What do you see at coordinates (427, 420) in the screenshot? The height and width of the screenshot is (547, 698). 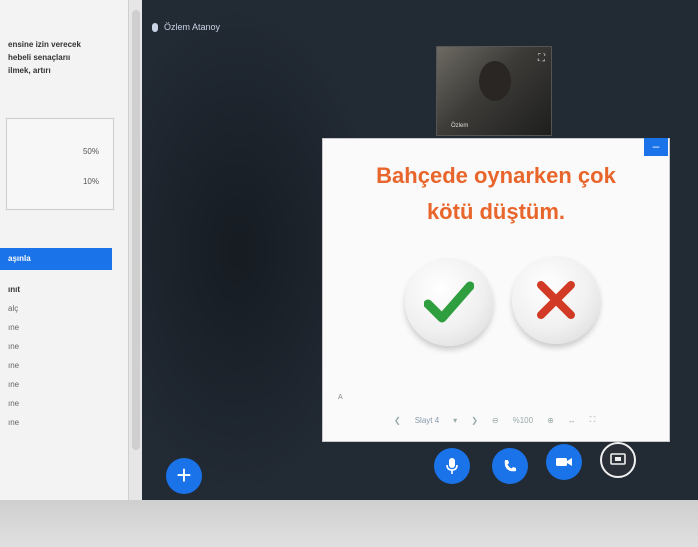 I see `slide-select: Slayt 4` at bounding box center [427, 420].